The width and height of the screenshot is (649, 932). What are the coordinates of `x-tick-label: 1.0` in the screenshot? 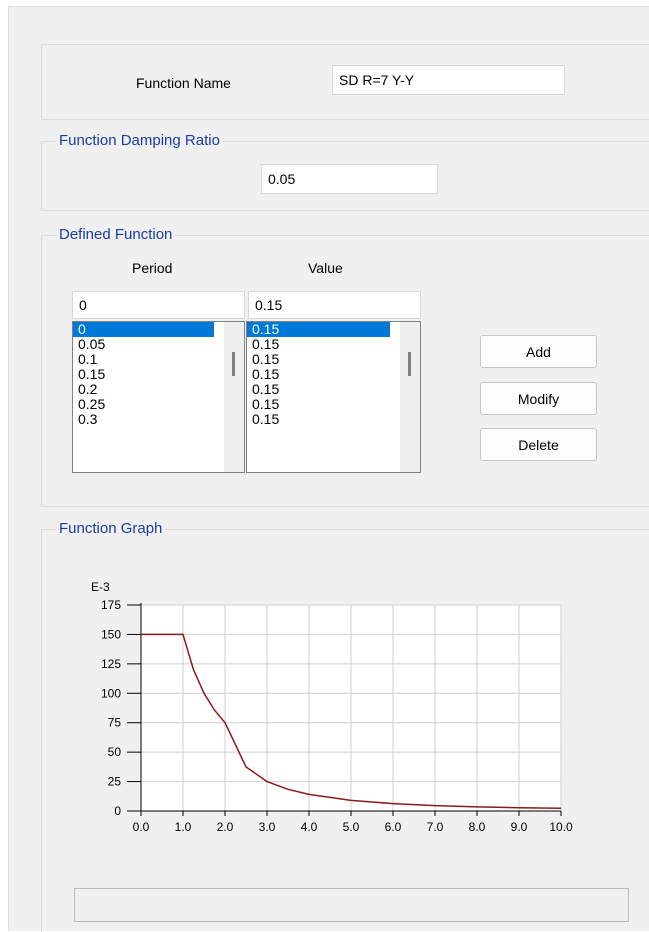 It's located at (183, 827).